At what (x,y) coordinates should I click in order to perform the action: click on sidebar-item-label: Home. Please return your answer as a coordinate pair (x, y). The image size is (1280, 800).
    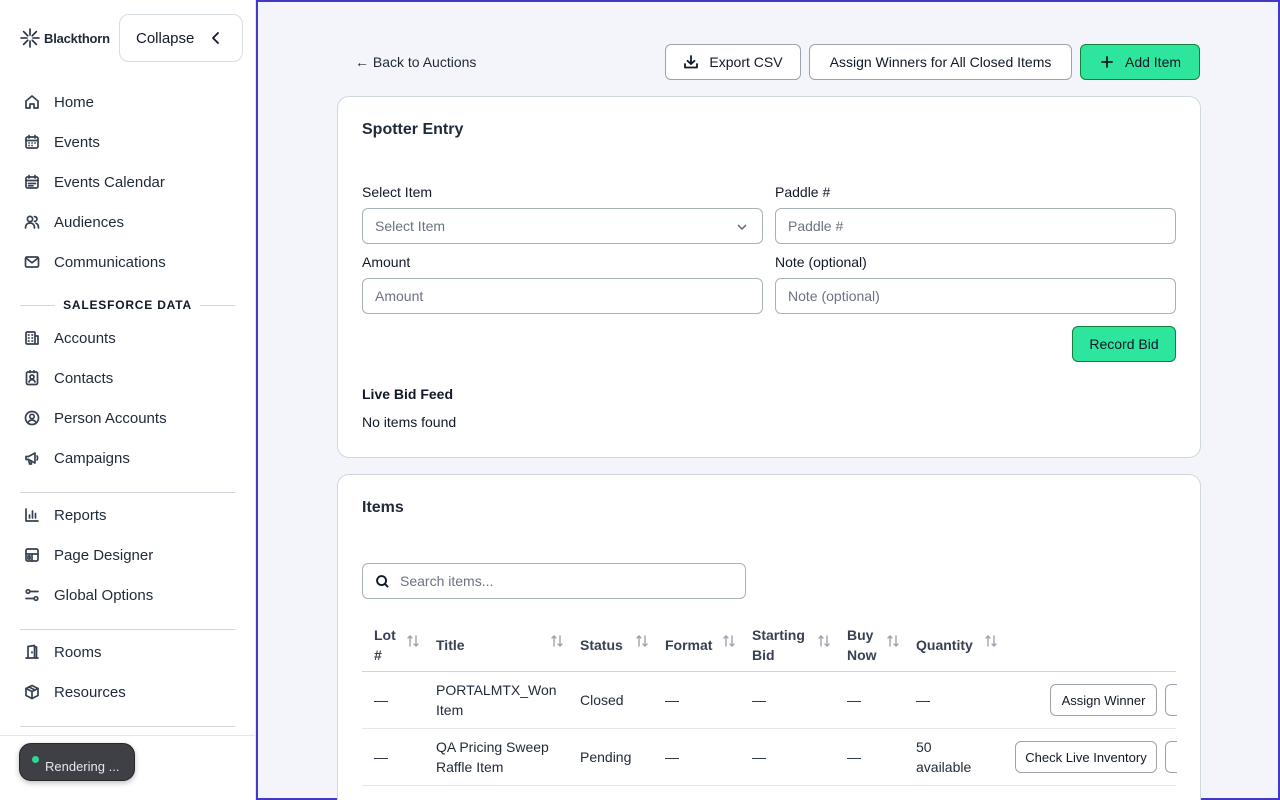
    Looking at the image, I should click on (74, 102).